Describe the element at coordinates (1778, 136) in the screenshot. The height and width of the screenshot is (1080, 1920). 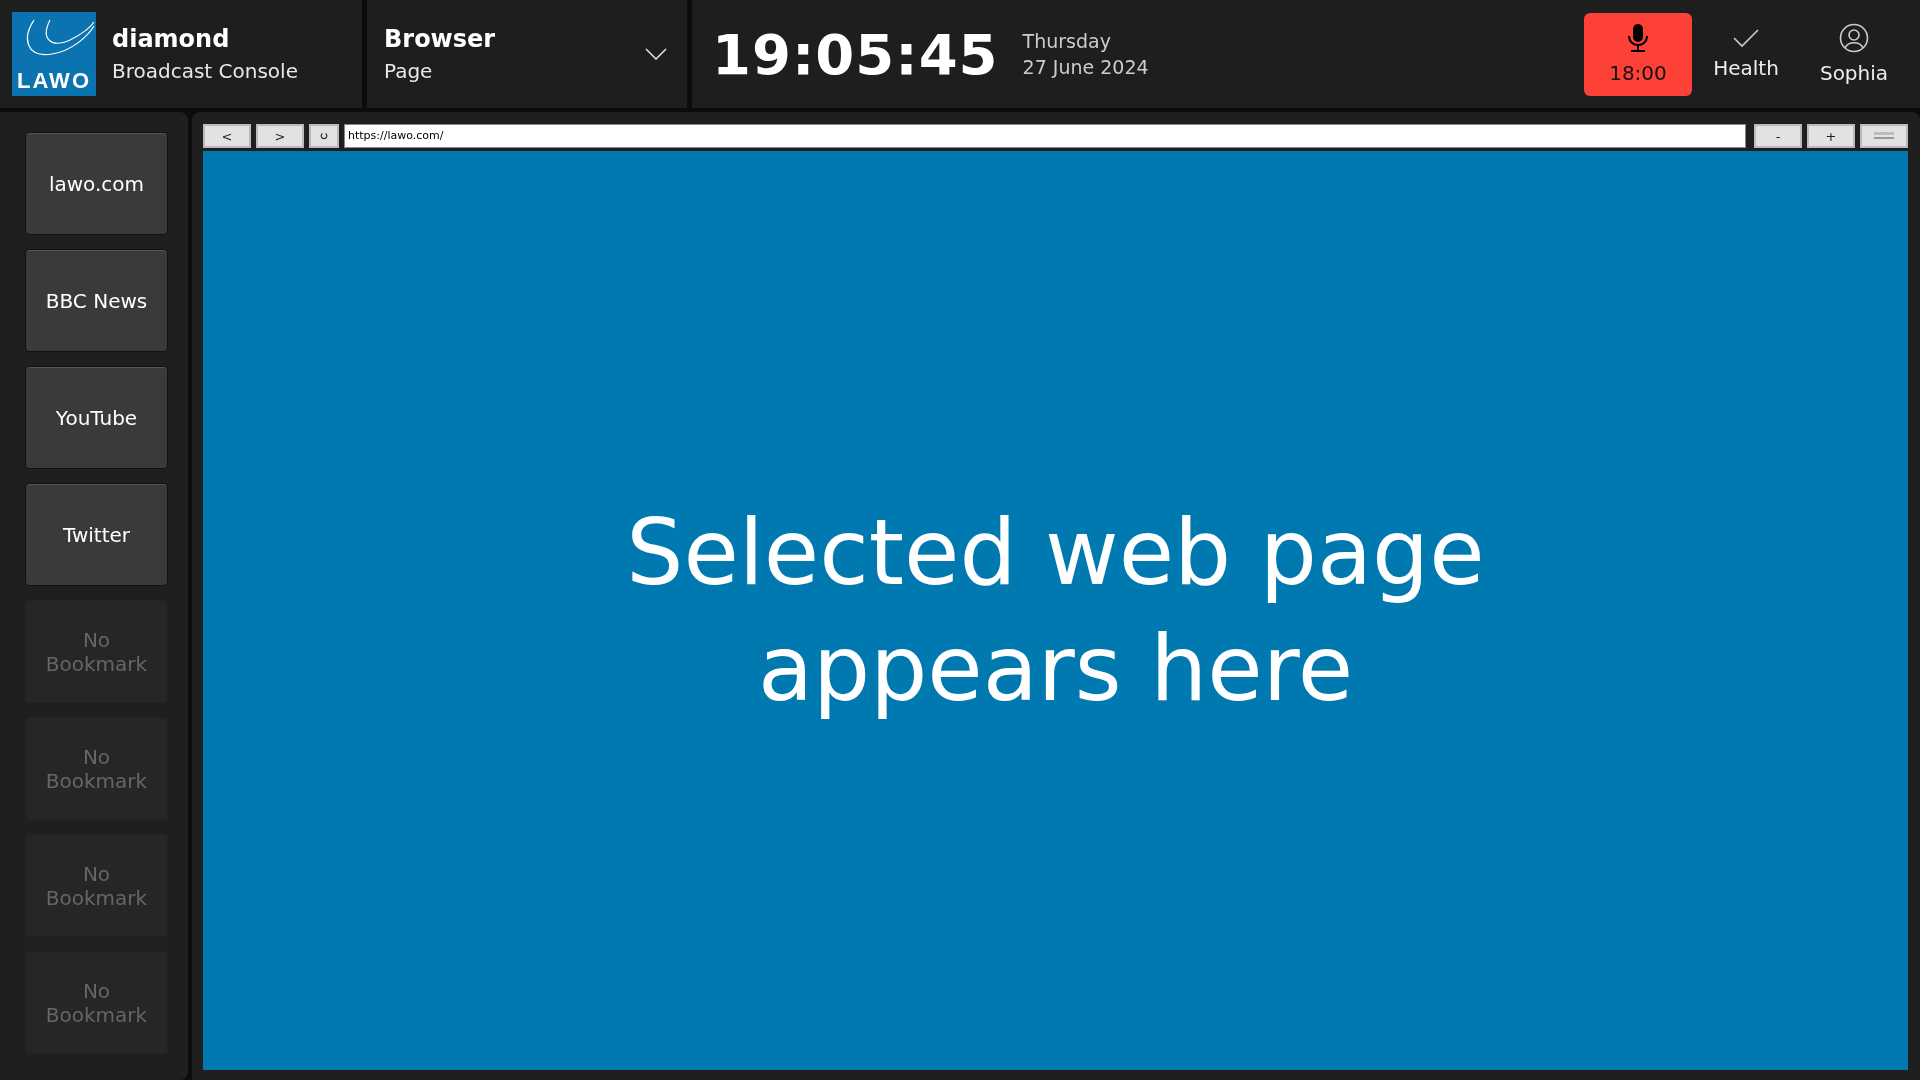
I see `zoom-out-button: -` at that location.